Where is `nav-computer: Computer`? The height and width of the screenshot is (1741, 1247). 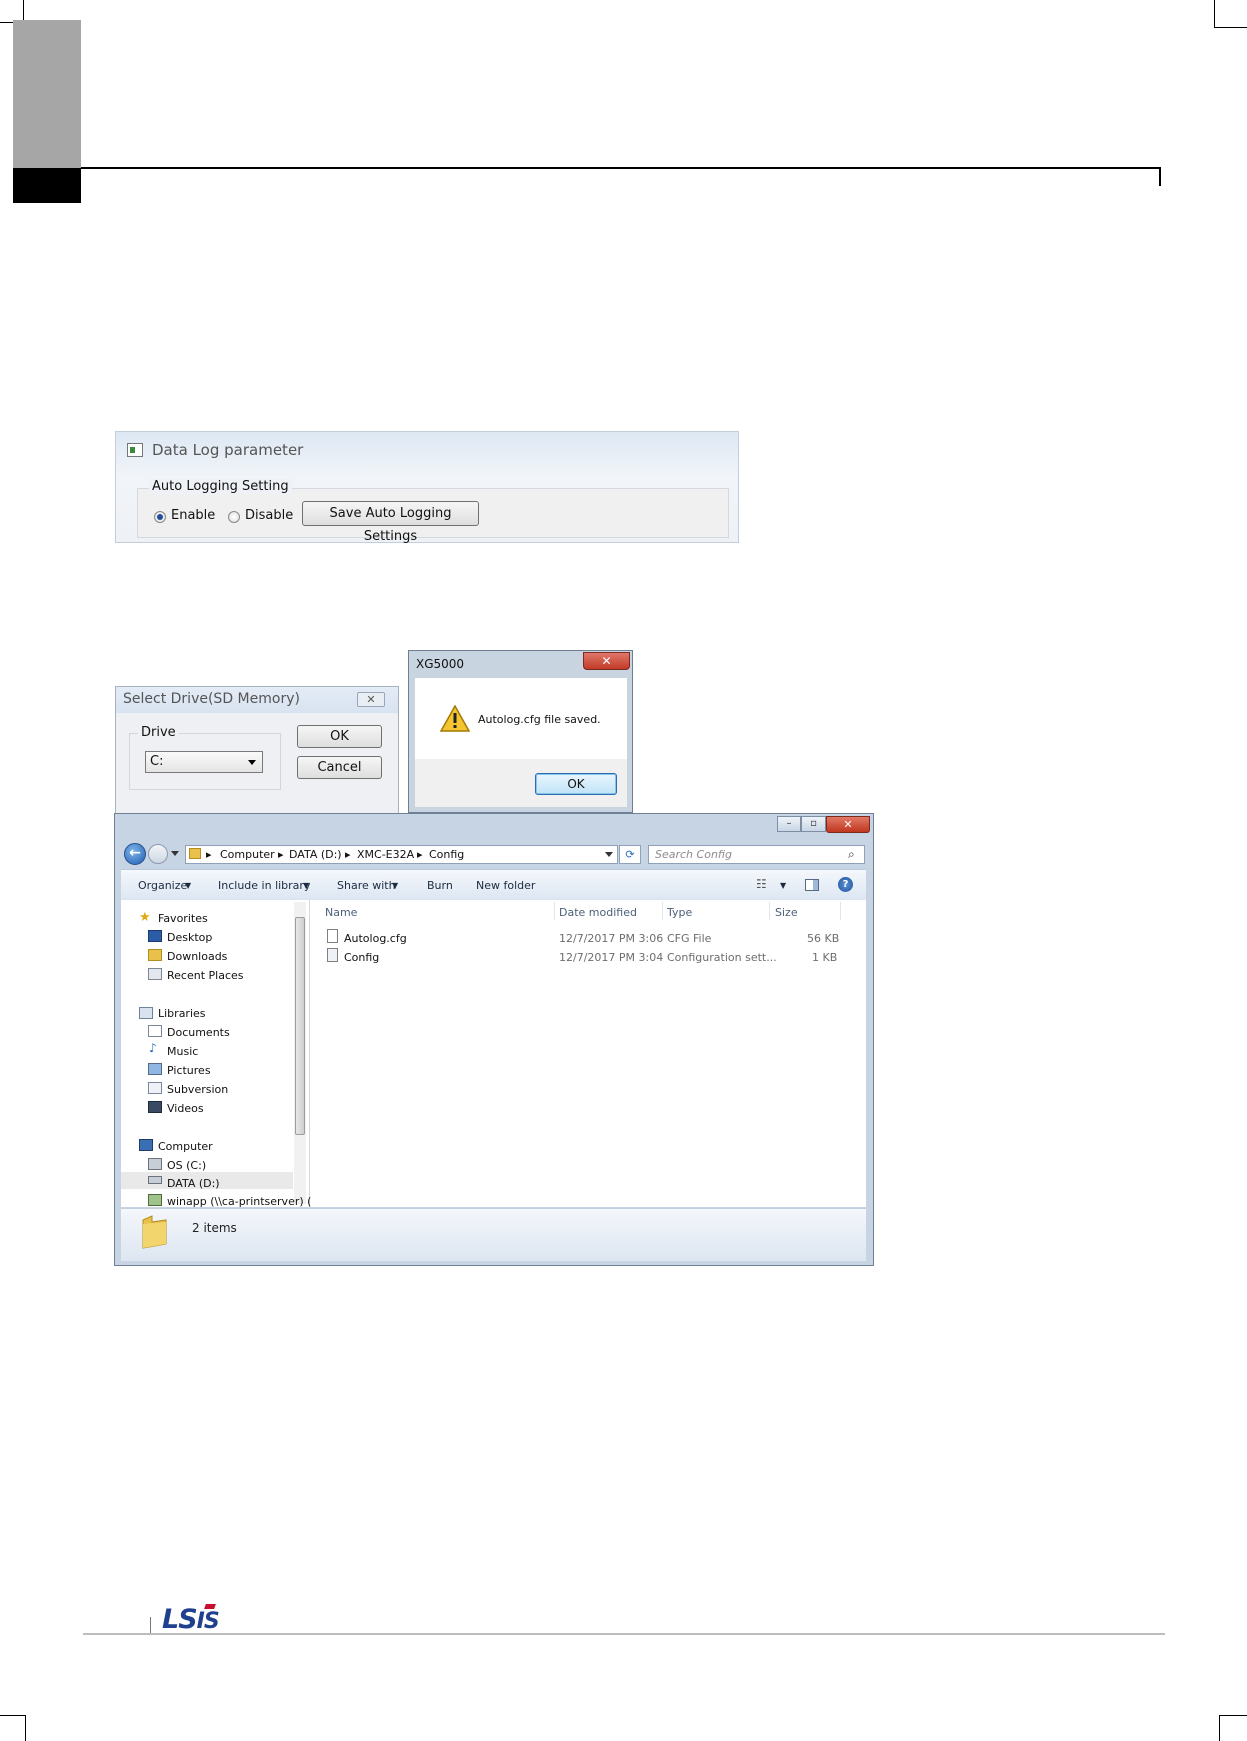 nav-computer: Computer is located at coordinates (185, 1146).